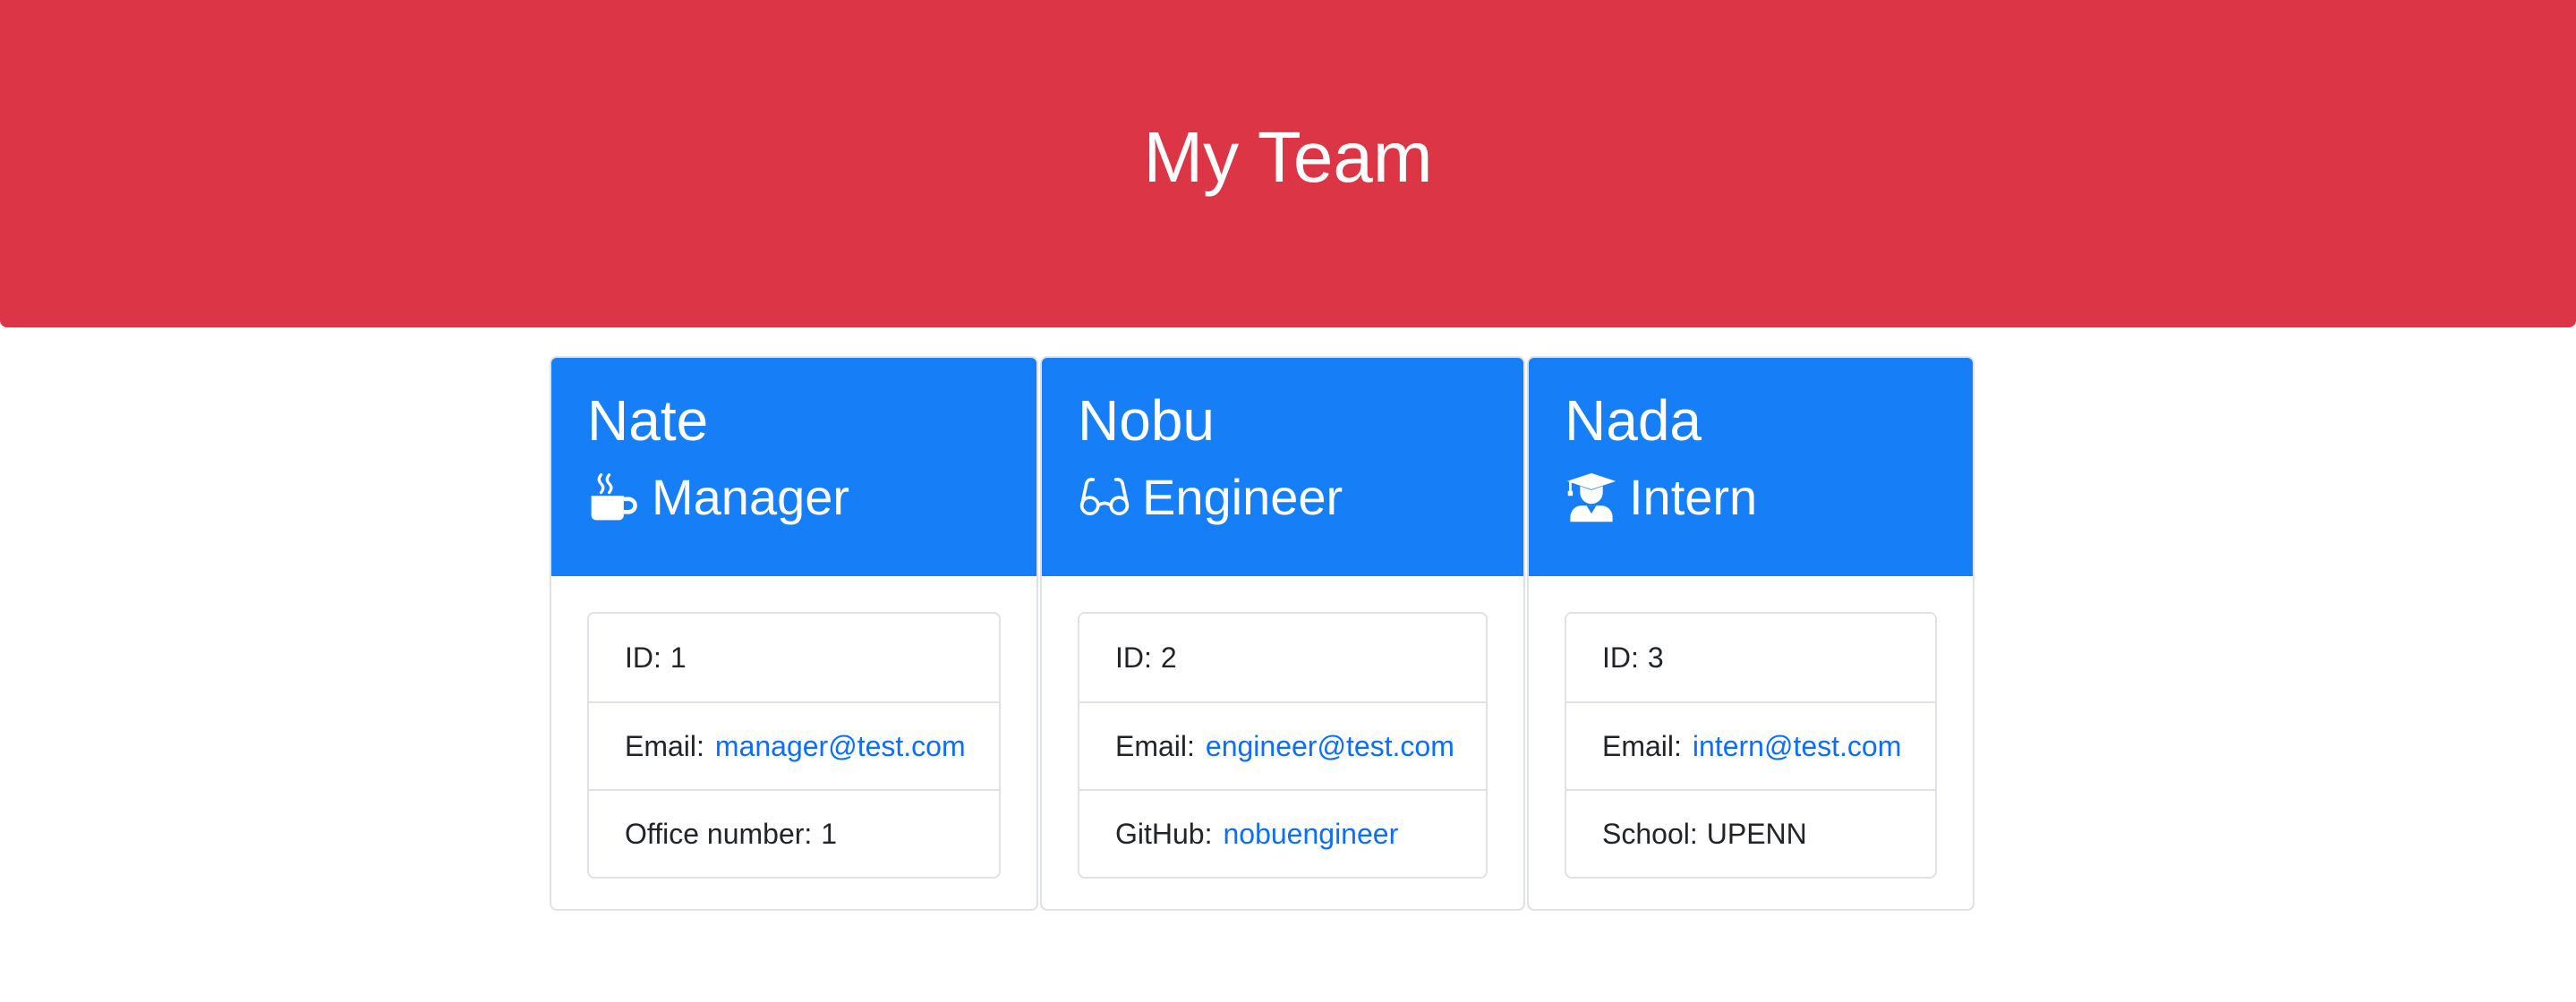  I want to click on id-row: ID: 2, so click(1282, 658).